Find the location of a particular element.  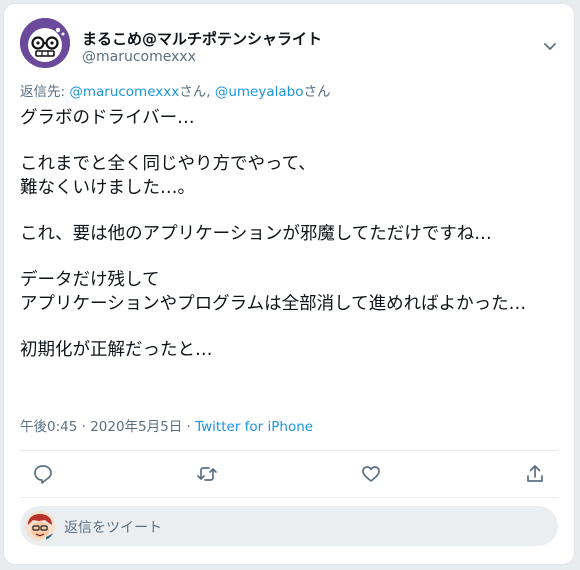

reply-to-prefix: 返信先: is located at coordinates (45, 92).